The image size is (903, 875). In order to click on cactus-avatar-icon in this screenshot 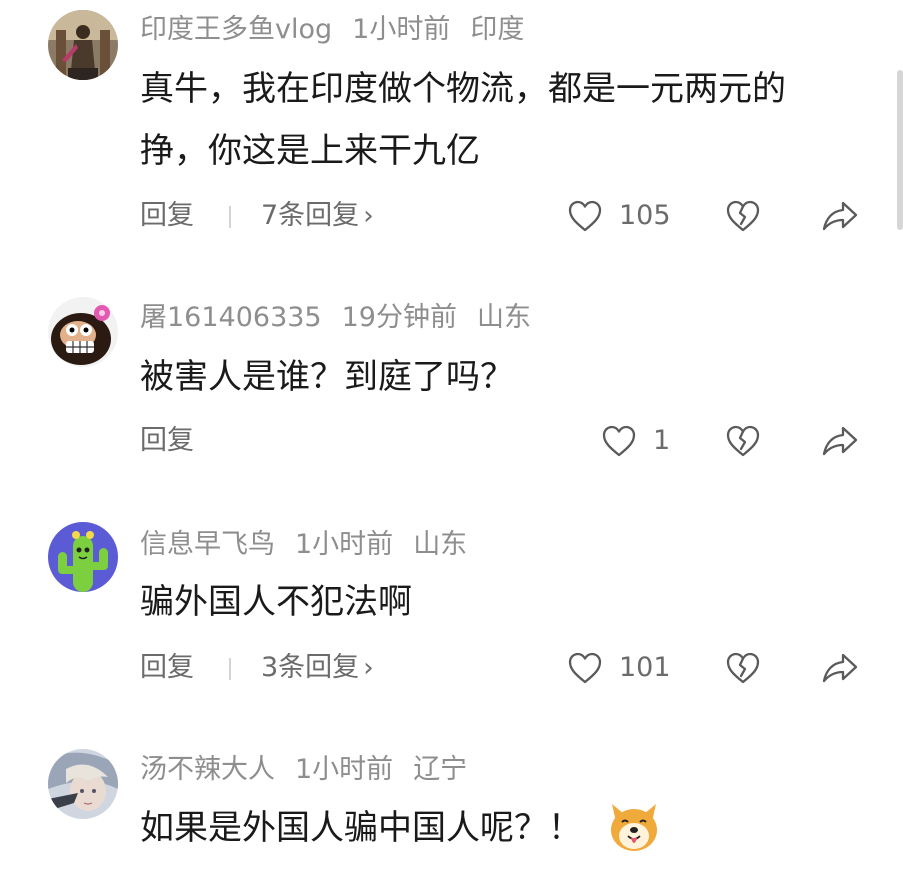, I will do `click(83, 557)`.